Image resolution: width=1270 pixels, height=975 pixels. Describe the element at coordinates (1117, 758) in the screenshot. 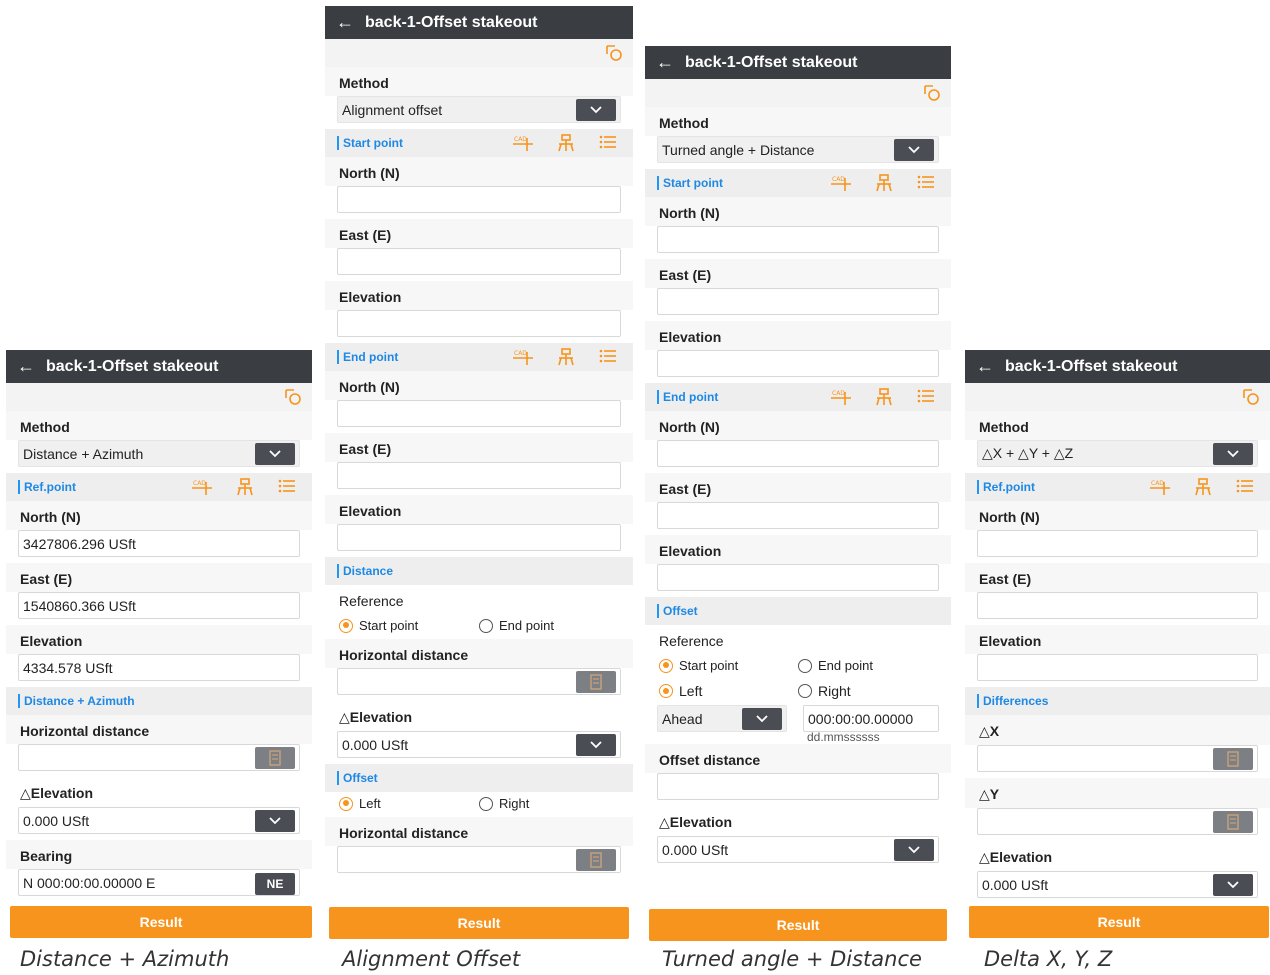

I see `delta-x-field` at that location.